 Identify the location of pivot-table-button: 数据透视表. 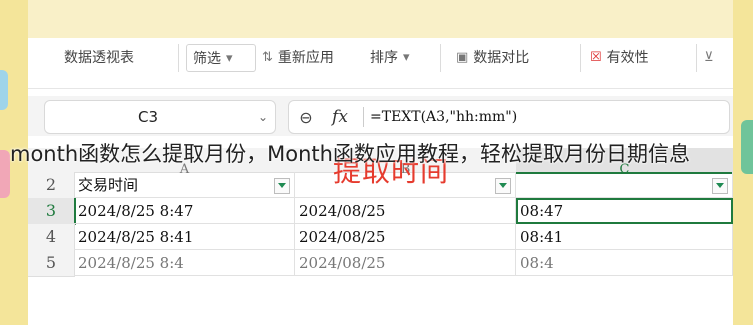
(124, 57).